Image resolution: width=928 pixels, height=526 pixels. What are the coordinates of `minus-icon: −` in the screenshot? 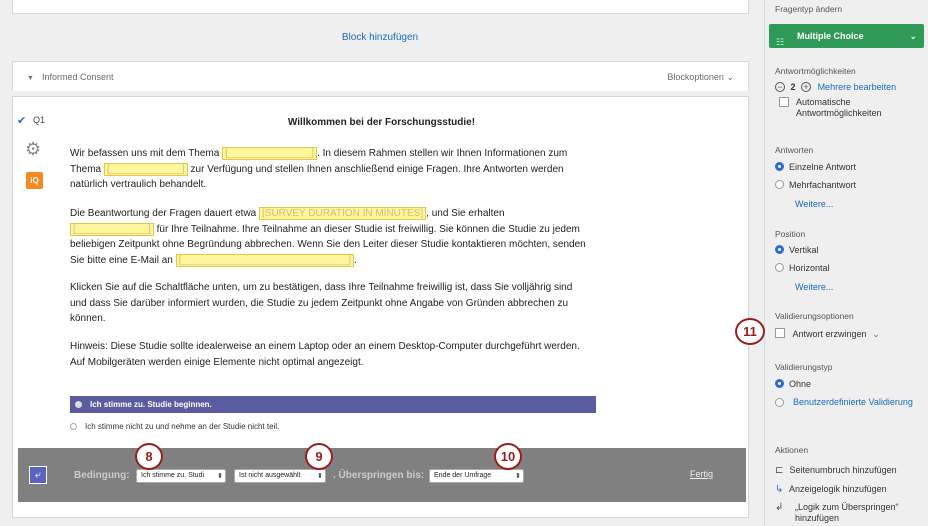 It's located at (780, 87).